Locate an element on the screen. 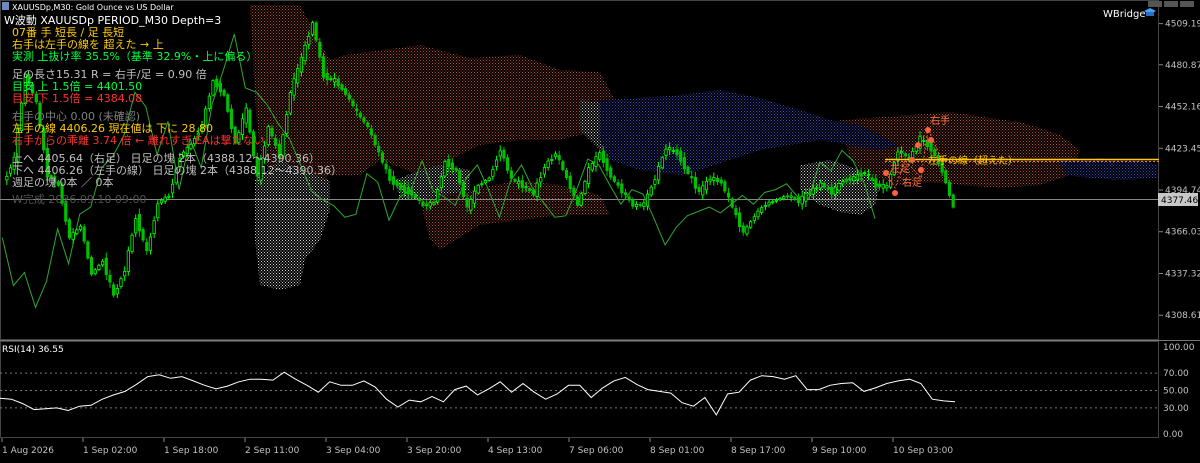  rsi-label: RSI(14) 36.55 is located at coordinates (33, 350).